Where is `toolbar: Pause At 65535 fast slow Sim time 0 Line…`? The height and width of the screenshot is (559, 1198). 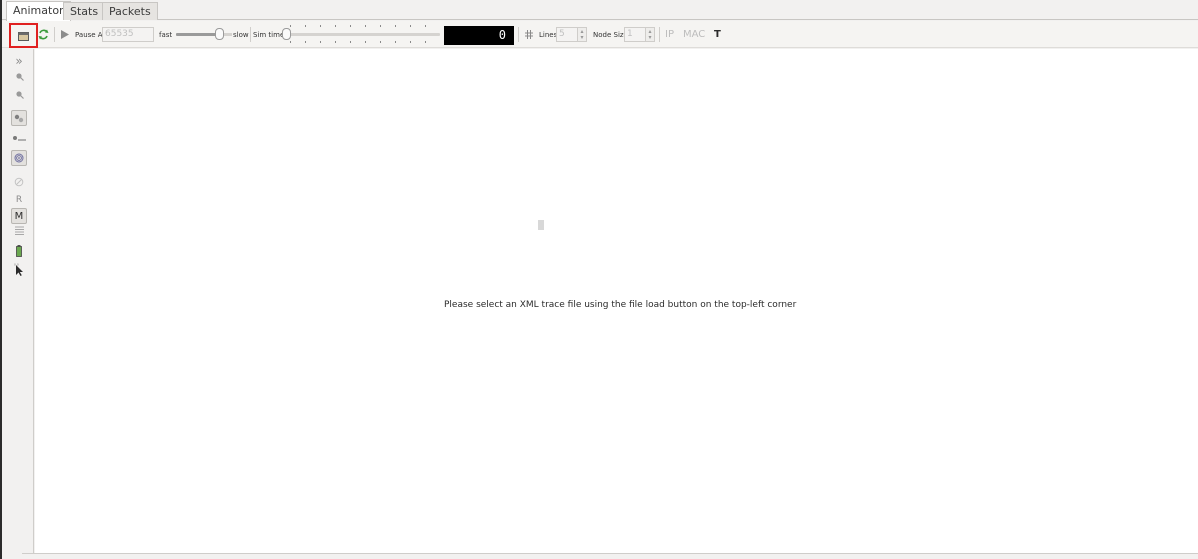
toolbar: Pause At 65535 fast slow Sim time 0 Line… is located at coordinates (600, 34).